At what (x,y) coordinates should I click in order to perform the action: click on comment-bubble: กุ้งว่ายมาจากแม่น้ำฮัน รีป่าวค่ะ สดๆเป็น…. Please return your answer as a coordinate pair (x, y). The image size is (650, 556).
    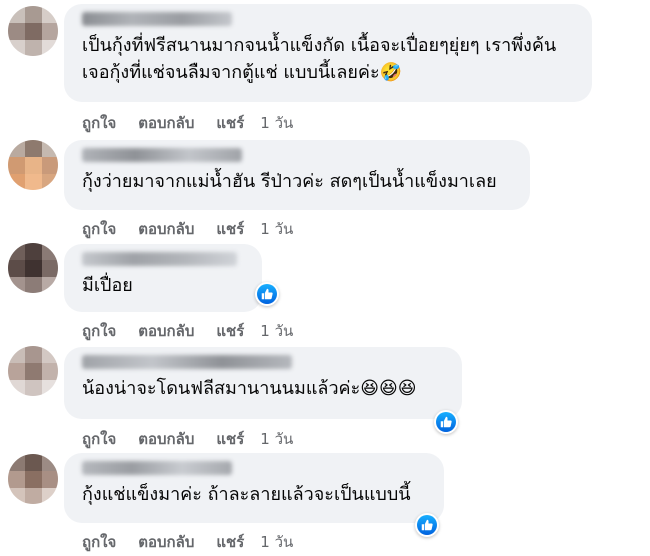
    Looking at the image, I should click on (297, 175).